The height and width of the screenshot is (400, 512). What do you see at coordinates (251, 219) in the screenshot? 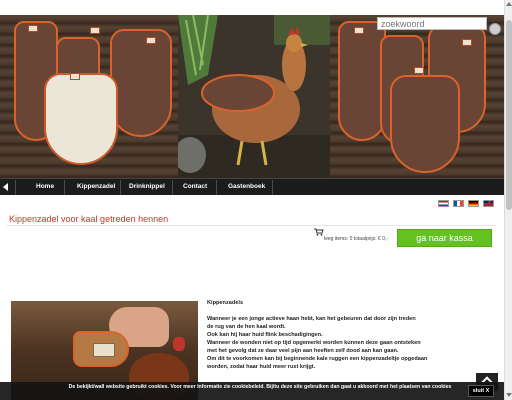
I see `page-title-bar: Kippenzadel voor kaal getreden hennen` at bounding box center [251, 219].